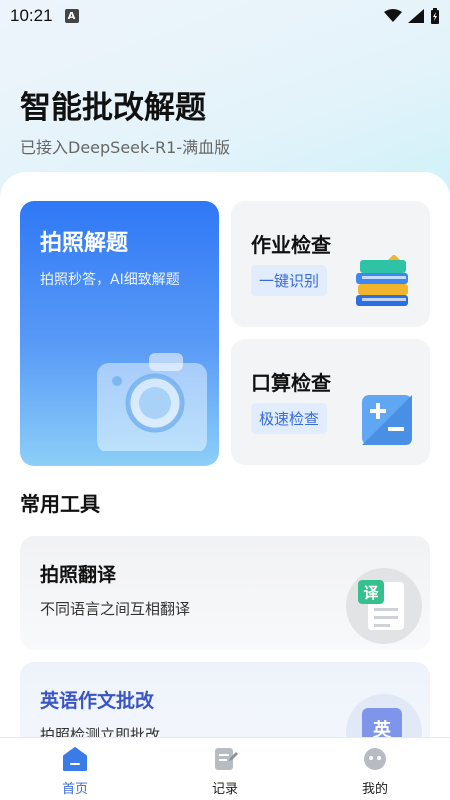 The image size is (450, 800). Describe the element at coordinates (225, 16) in the screenshot. I see `status-bar: 10:21 A` at that location.